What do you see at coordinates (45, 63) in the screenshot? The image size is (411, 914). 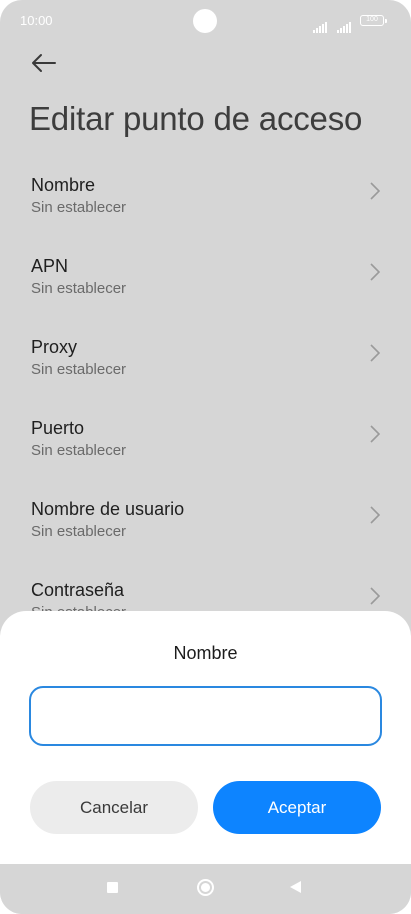 I see `arrow-left-icon` at bounding box center [45, 63].